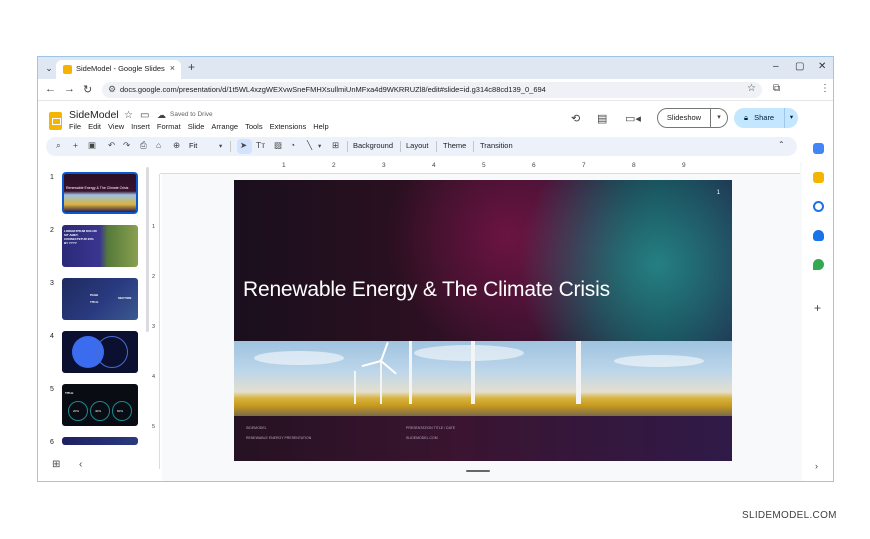 Image resolution: width=870 pixels, height=539 pixels. What do you see at coordinates (254, 127) in the screenshot?
I see `menu-tools: Tools` at bounding box center [254, 127].